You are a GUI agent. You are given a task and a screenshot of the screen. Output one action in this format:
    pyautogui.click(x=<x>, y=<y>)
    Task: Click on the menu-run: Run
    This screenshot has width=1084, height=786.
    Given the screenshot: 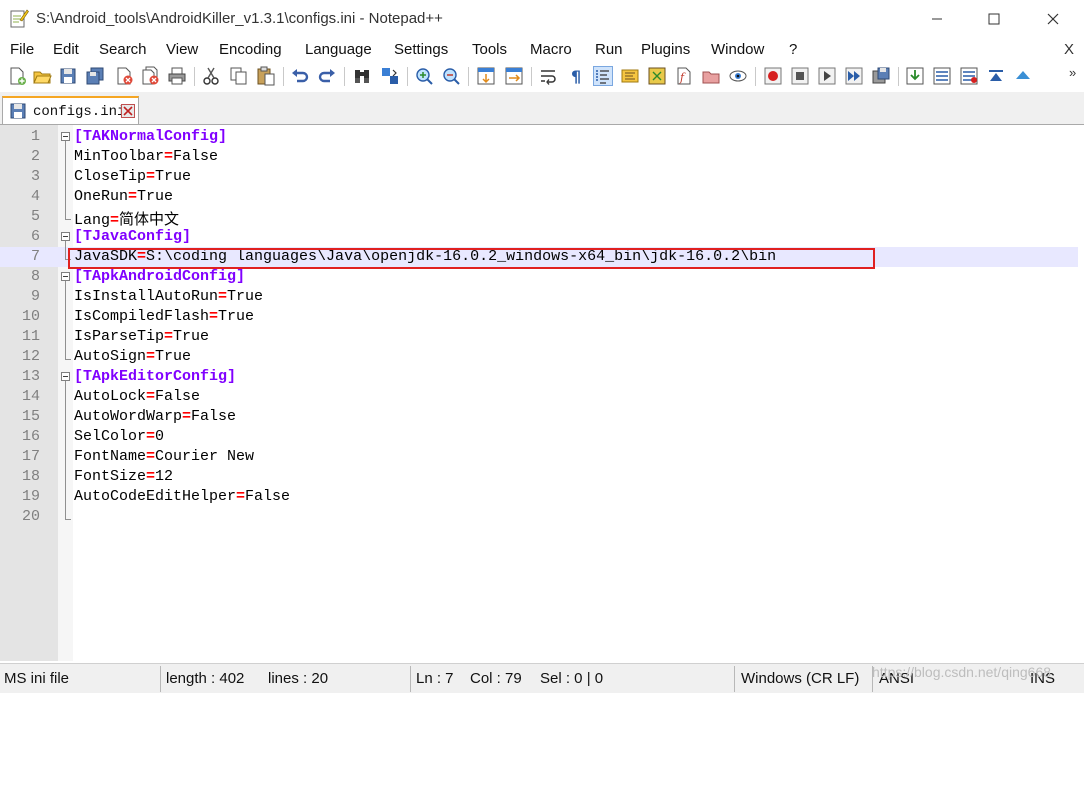 What is the action you would take?
    pyautogui.click(x=609, y=49)
    